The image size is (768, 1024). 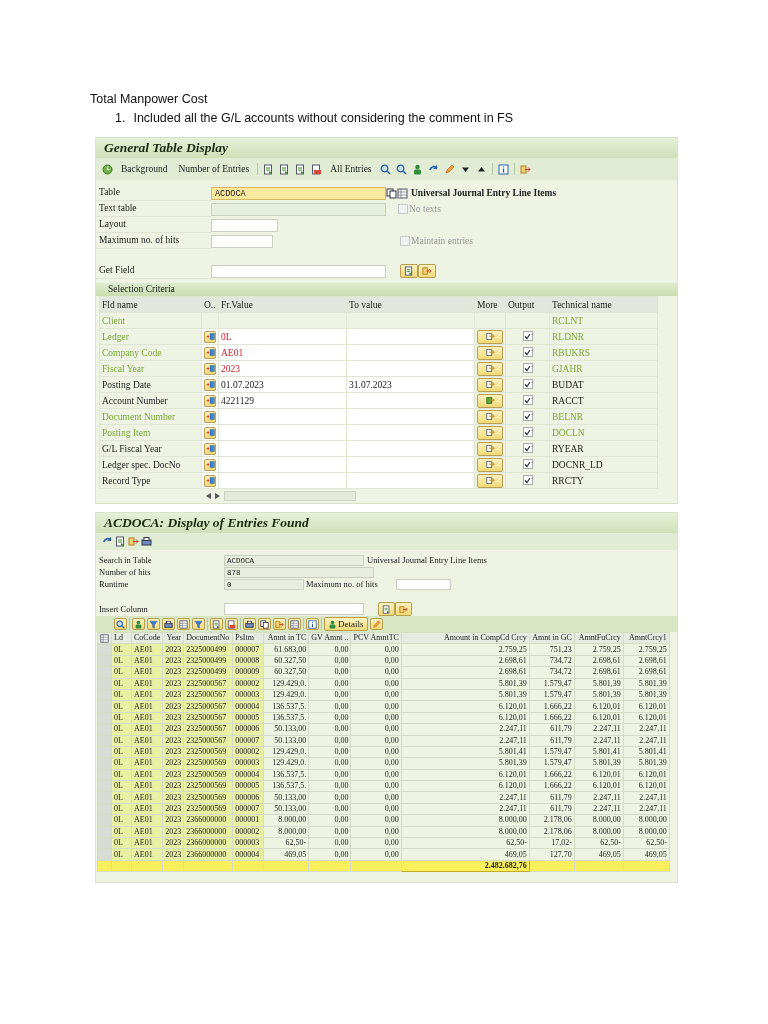 I want to click on get-field-input, so click(x=298, y=271).